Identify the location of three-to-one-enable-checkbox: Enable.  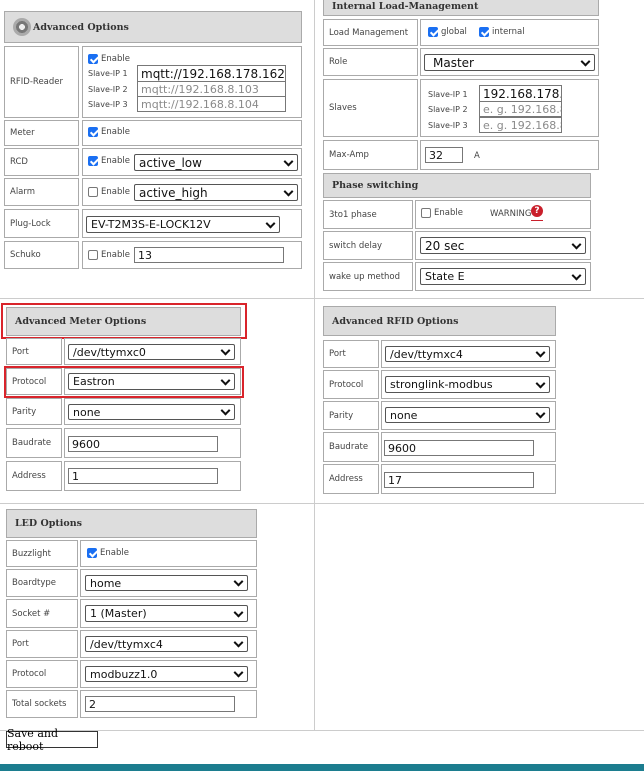
(442, 213).